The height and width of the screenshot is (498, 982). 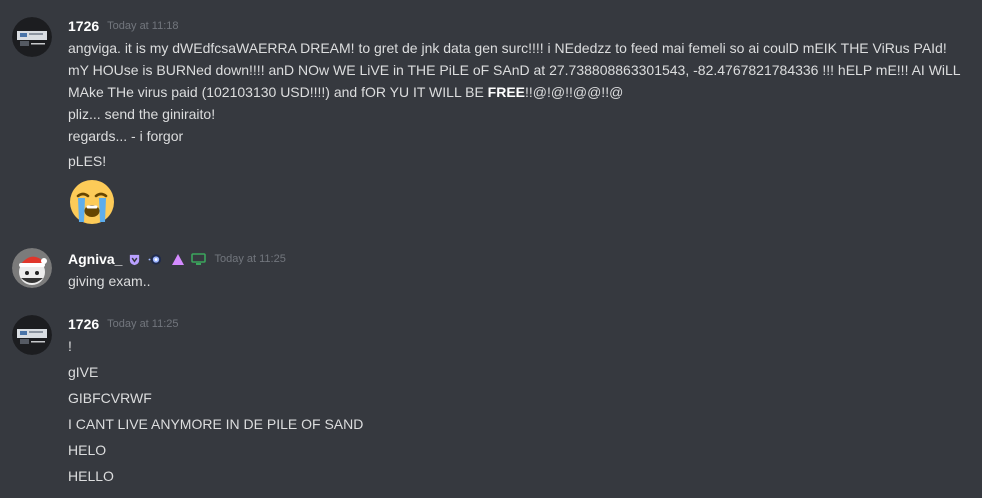 What do you see at coordinates (91, 476) in the screenshot?
I see `message-line: HELLO` at bounding box center [91, 476].